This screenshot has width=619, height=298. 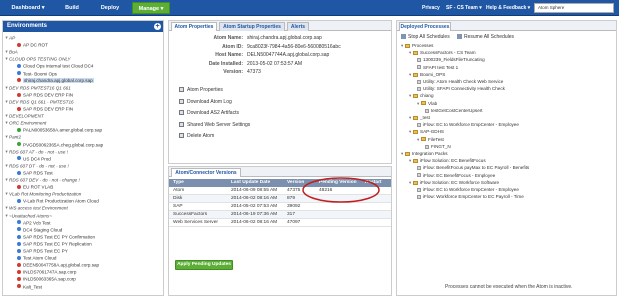 I want to click on process-folder: ▾ Processes, so click(x=417, y=45).